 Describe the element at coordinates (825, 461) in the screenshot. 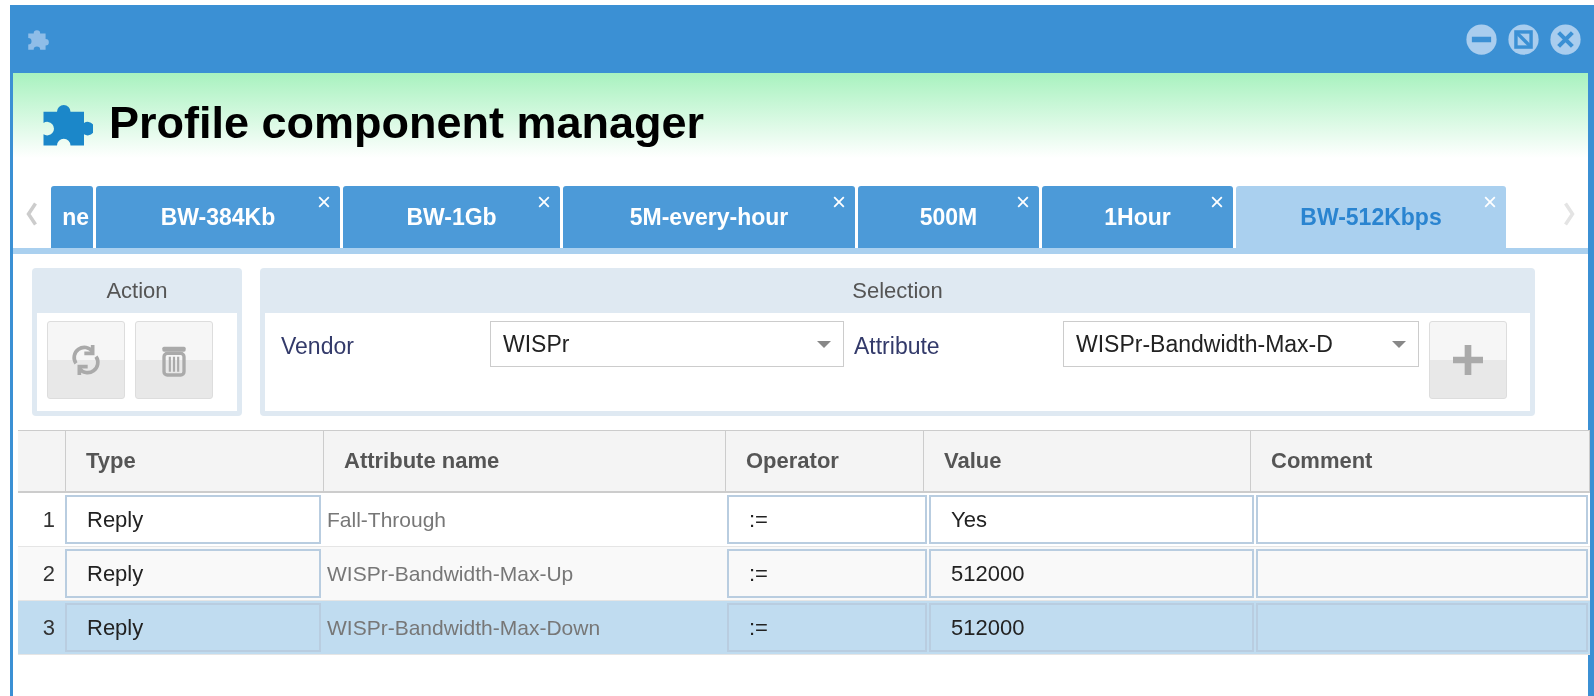

I see `column-header: Operator` at that location.